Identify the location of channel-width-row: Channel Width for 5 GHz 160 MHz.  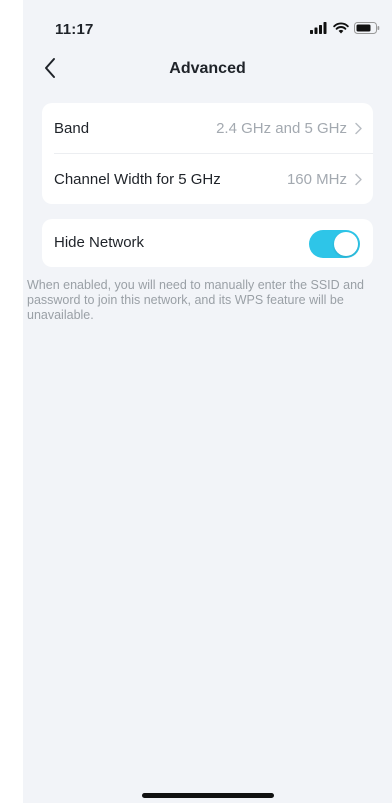
(207, 179).